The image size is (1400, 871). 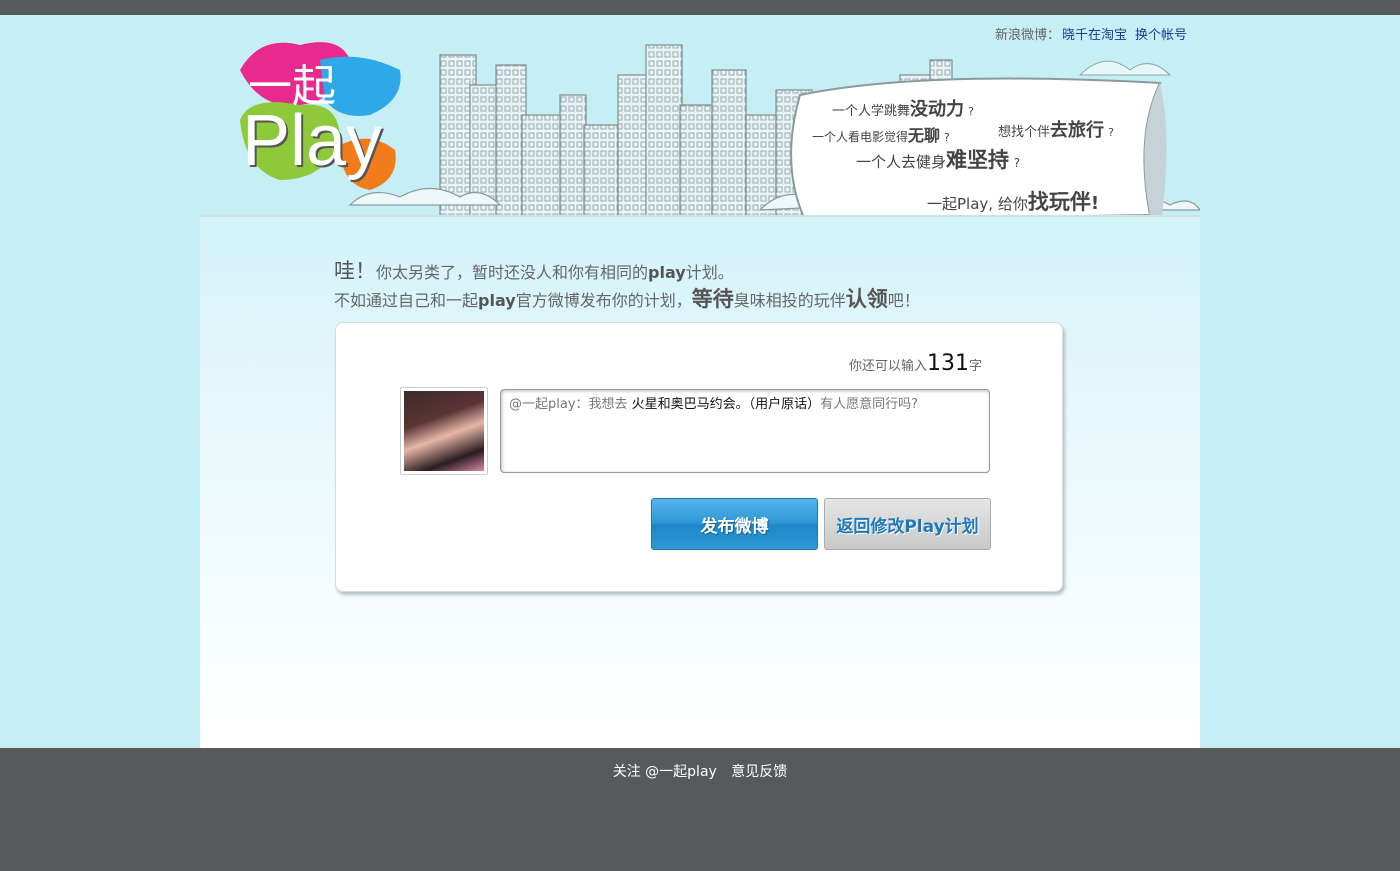 I want to click on avatar-photo, so click(x=444, y=431).